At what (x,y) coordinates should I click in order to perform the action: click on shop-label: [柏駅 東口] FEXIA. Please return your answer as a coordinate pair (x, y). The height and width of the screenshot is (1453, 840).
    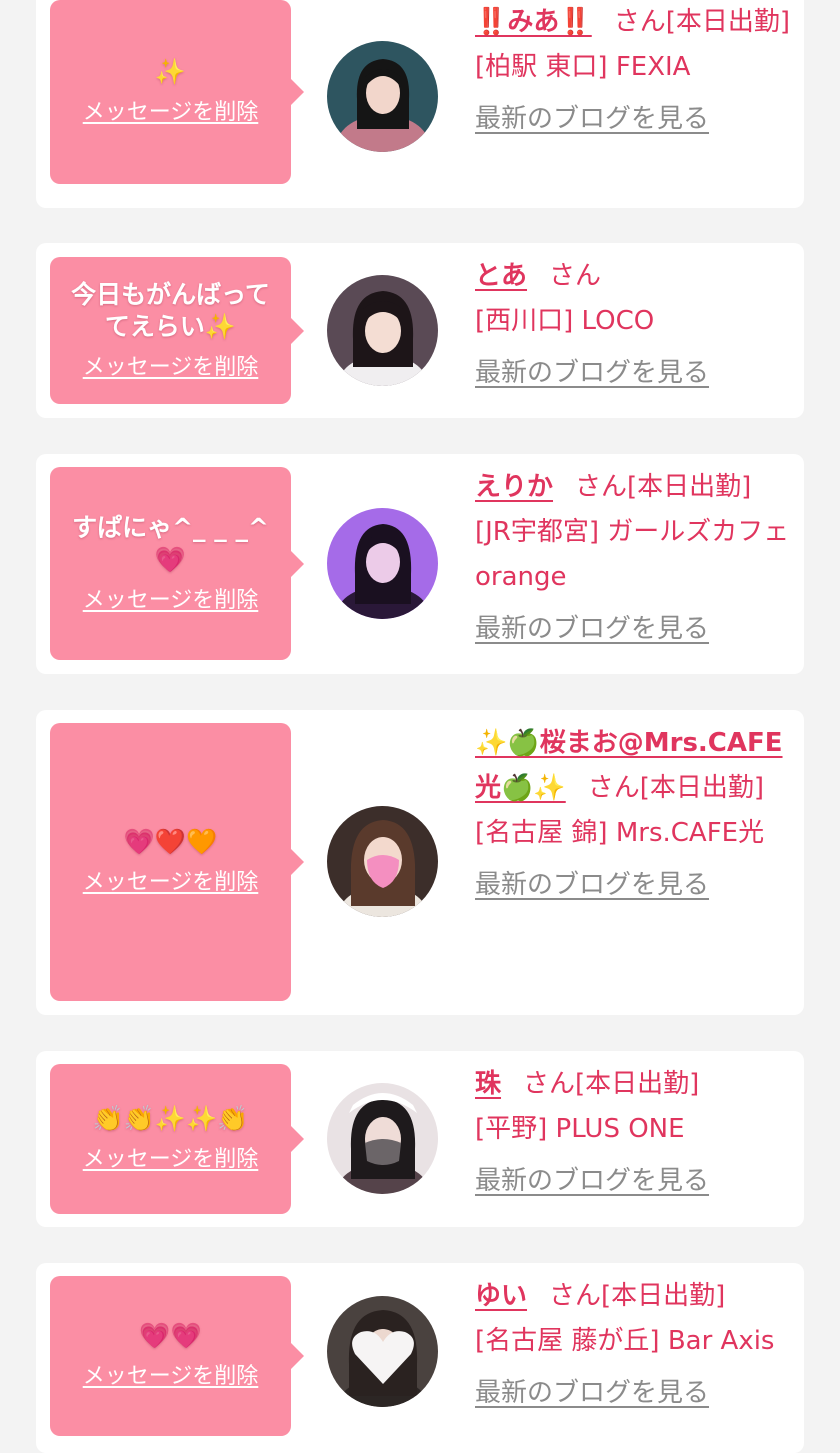
    Looking at the image, I should click on (583, 67).